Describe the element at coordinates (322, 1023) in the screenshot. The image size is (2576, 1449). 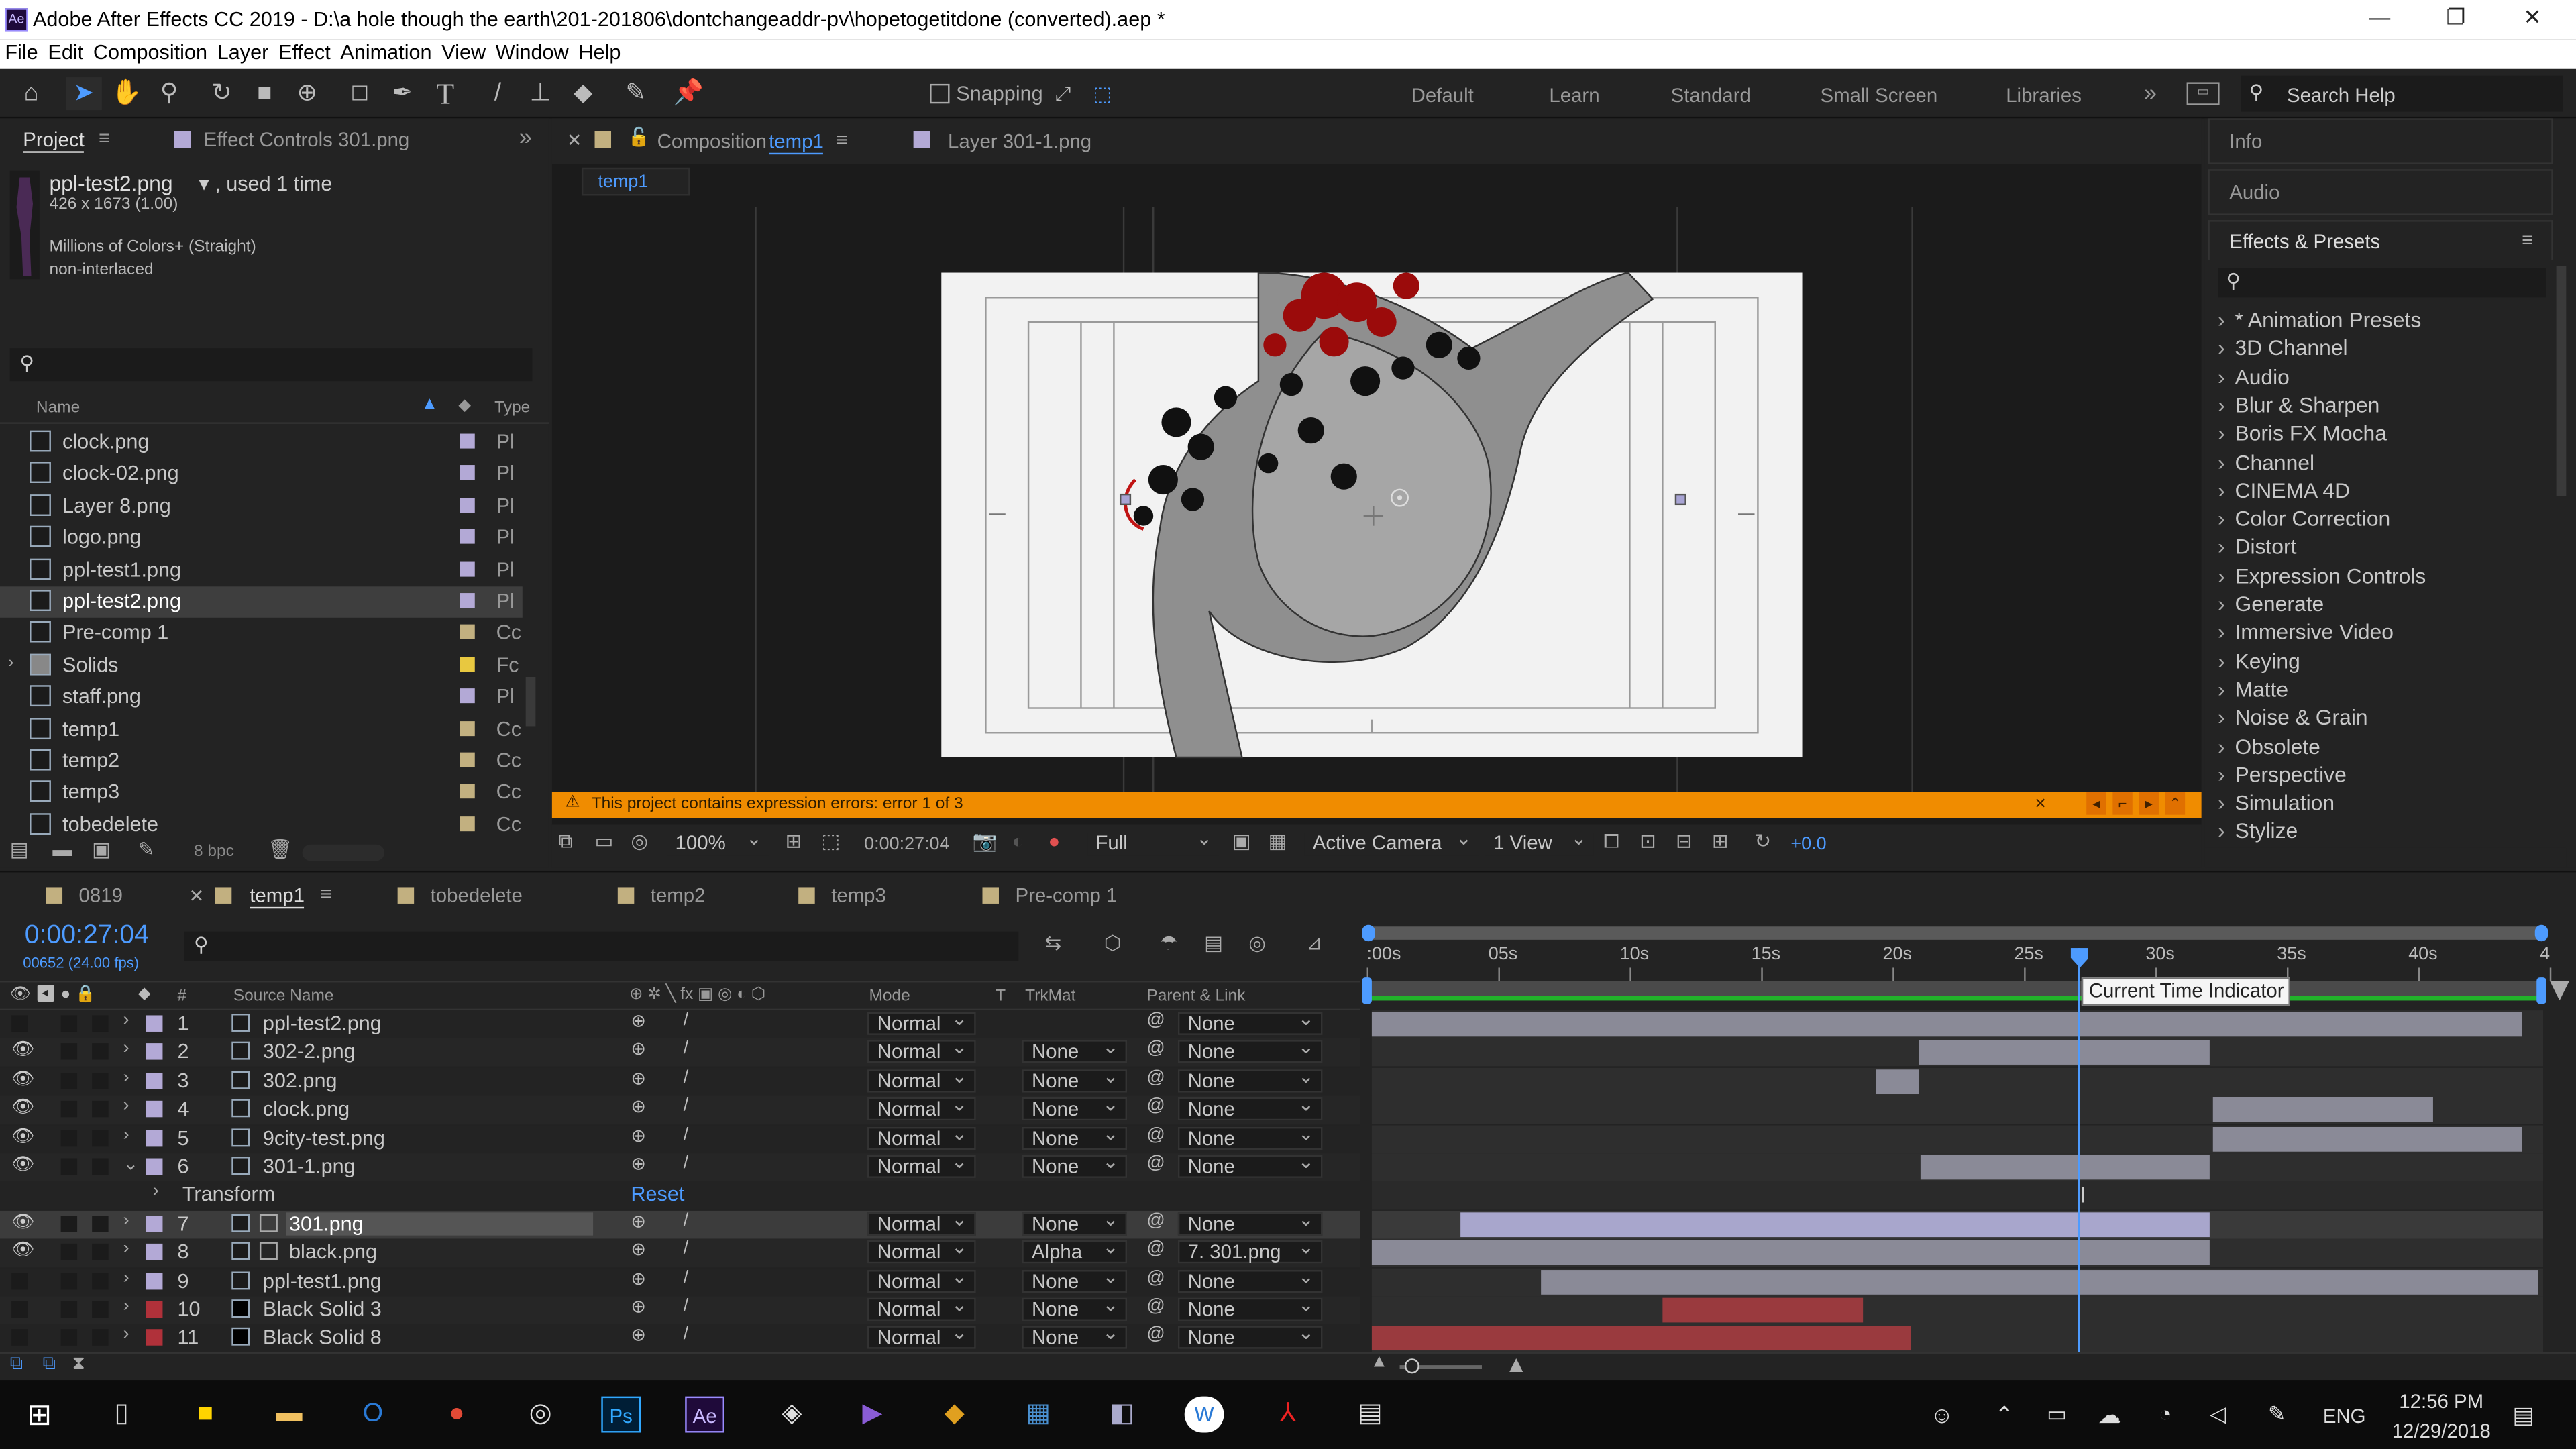
I see `layer-name: ppl-test2.png` at that location.